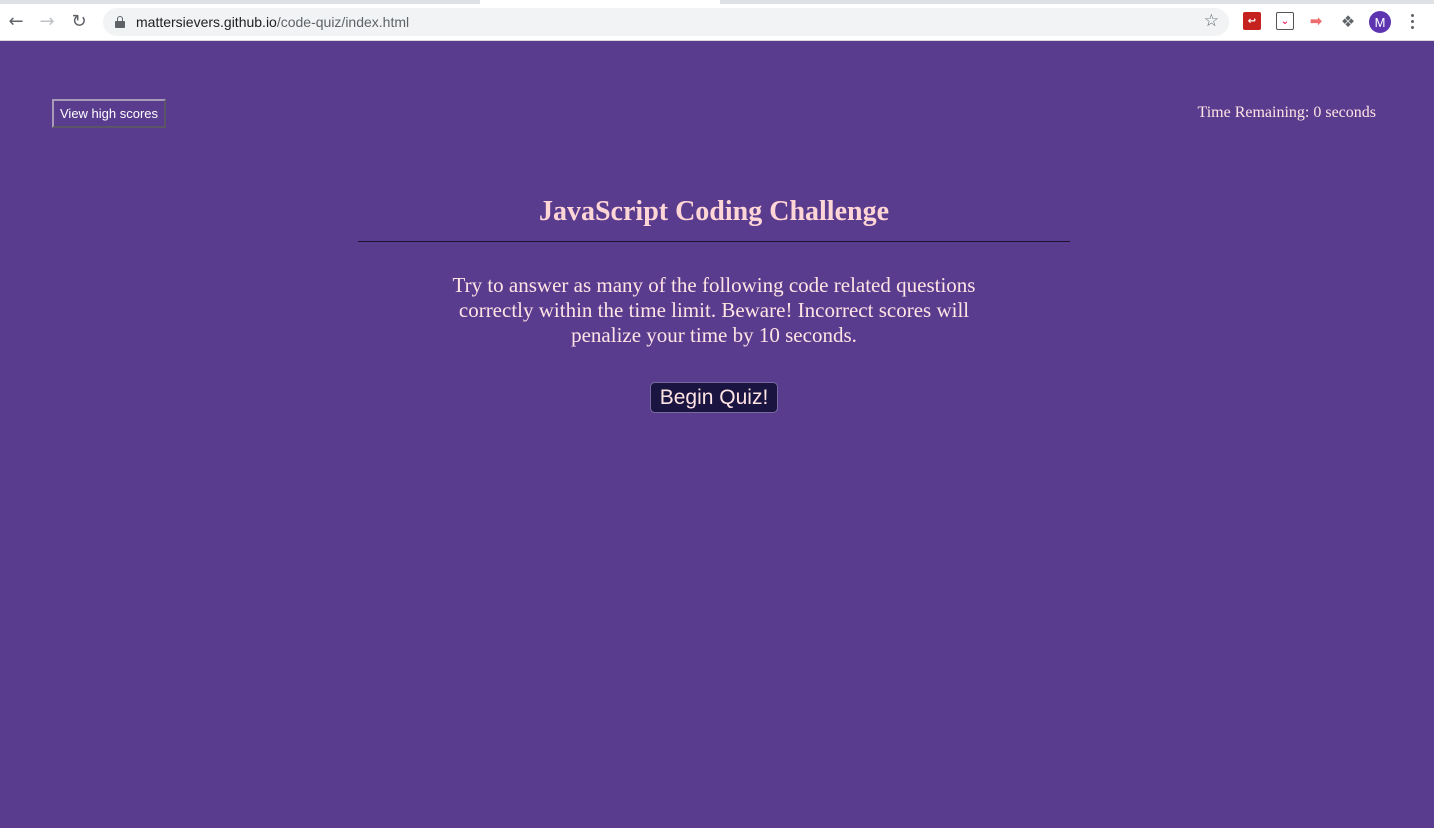 Image resolution: width=1434 pixels, height=828 pixels. What do you see at coordinates (714, 211) in the screenshot?
I see `page-title: JavaScript Coding Challenge` at bounding box center [714, 211].